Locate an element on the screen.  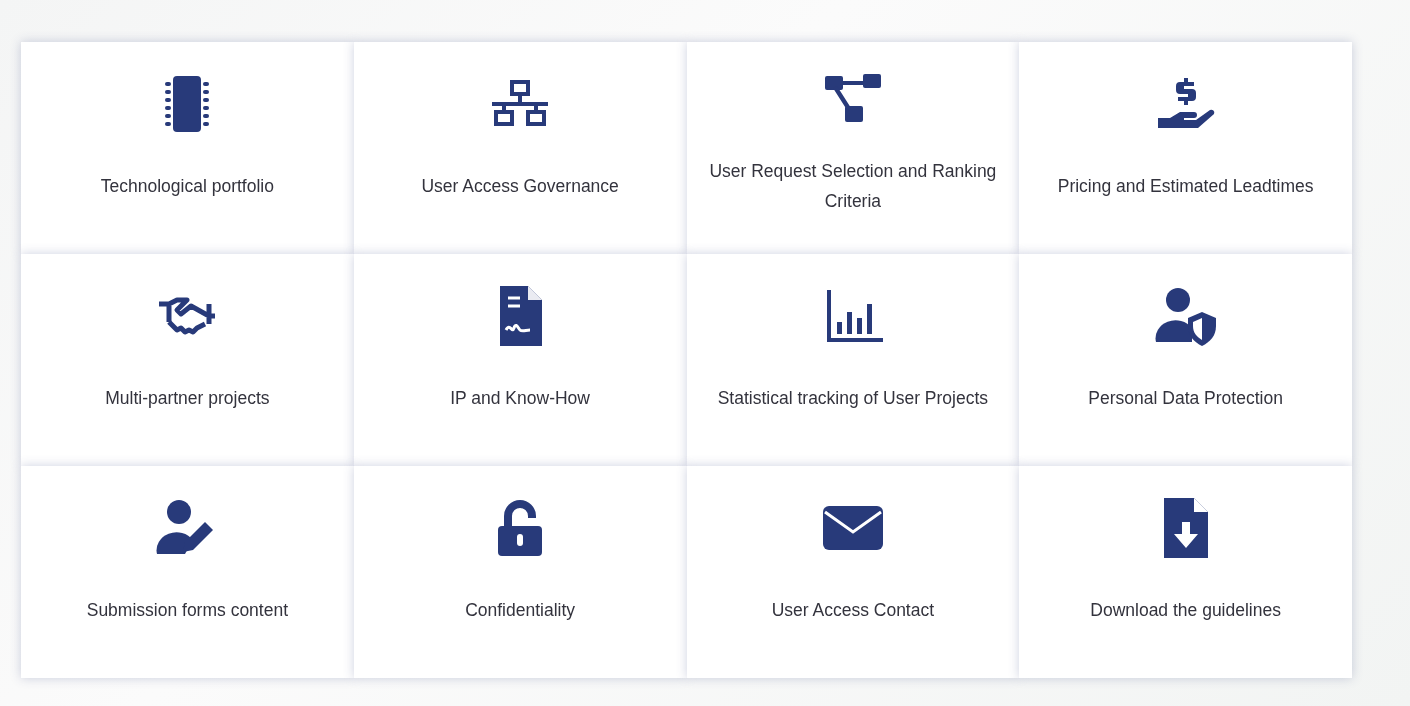
topic-card: User Request Selection and Ranking Criteria is located at coordinates (853, 148).